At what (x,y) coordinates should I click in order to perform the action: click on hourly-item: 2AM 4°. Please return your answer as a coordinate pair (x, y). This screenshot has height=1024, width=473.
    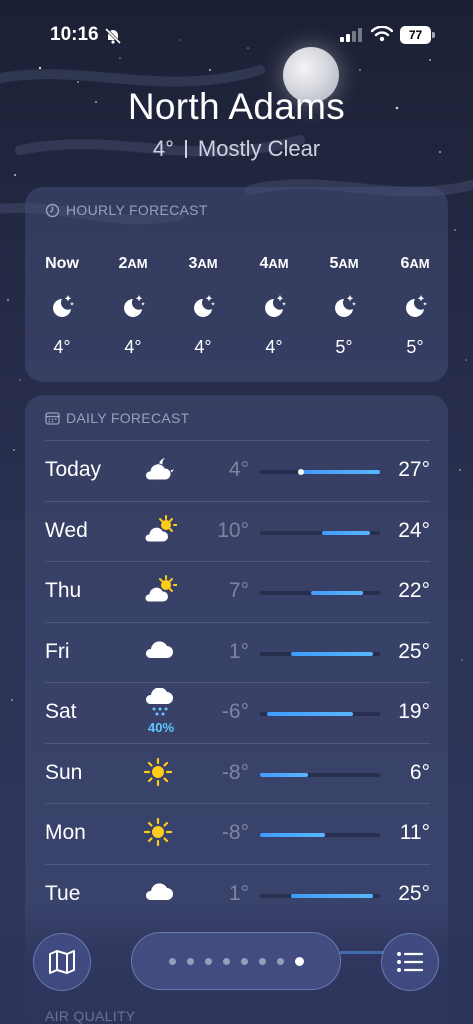
    Looking at the image, I should click on (133, 306).